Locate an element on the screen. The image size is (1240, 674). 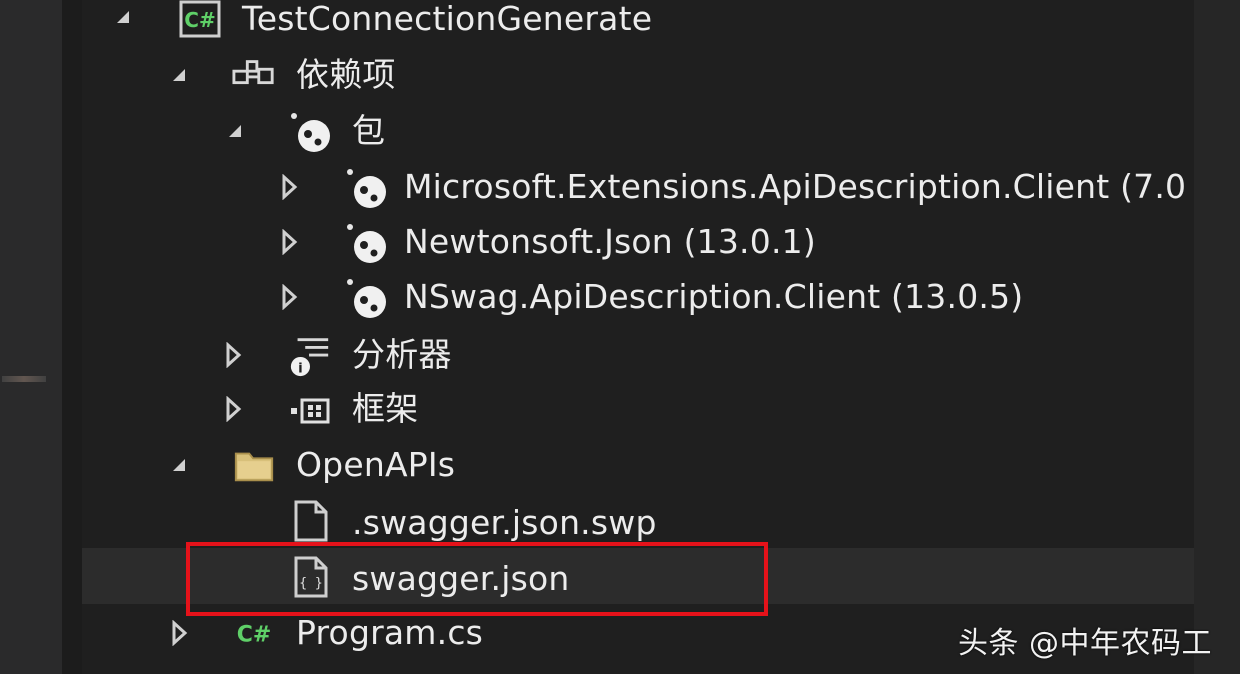
right-scroll-area is located at coordinates (1217, 337).